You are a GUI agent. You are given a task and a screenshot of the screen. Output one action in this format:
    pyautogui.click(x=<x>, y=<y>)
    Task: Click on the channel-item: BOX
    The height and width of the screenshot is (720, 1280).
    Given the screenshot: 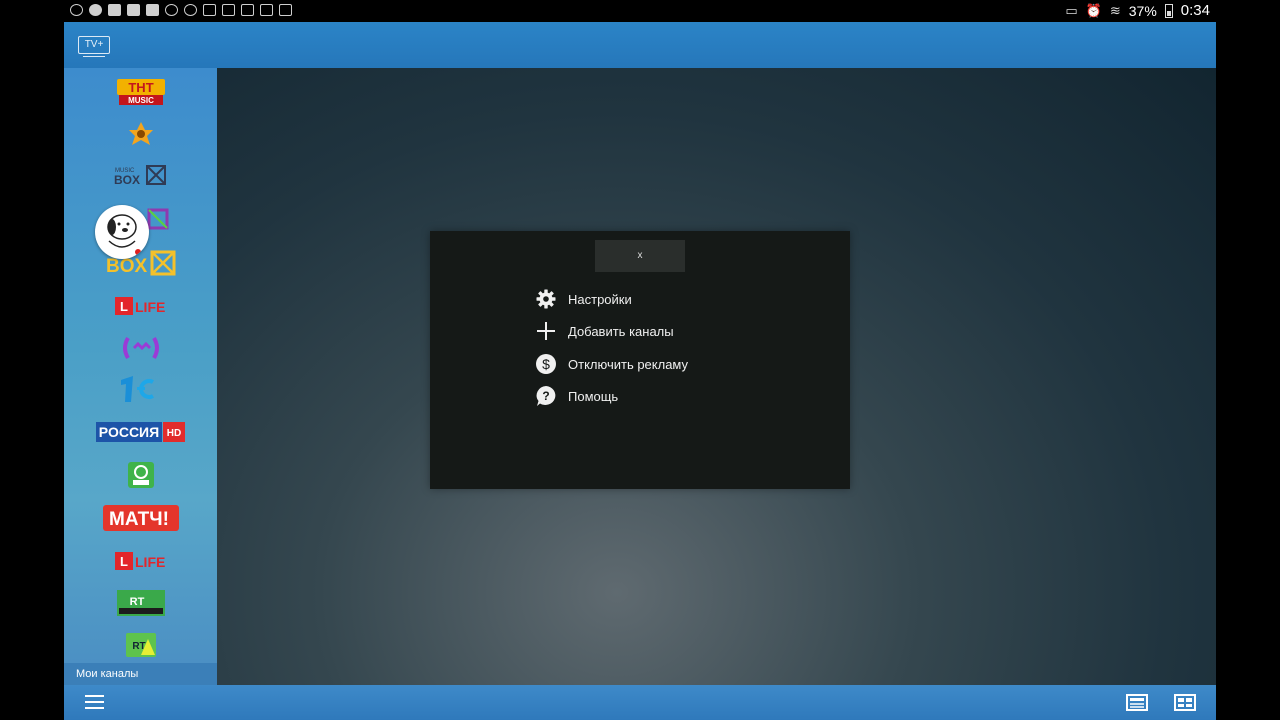 What is the action you would take?
    pyautogui.click(x=140, y=263)
    